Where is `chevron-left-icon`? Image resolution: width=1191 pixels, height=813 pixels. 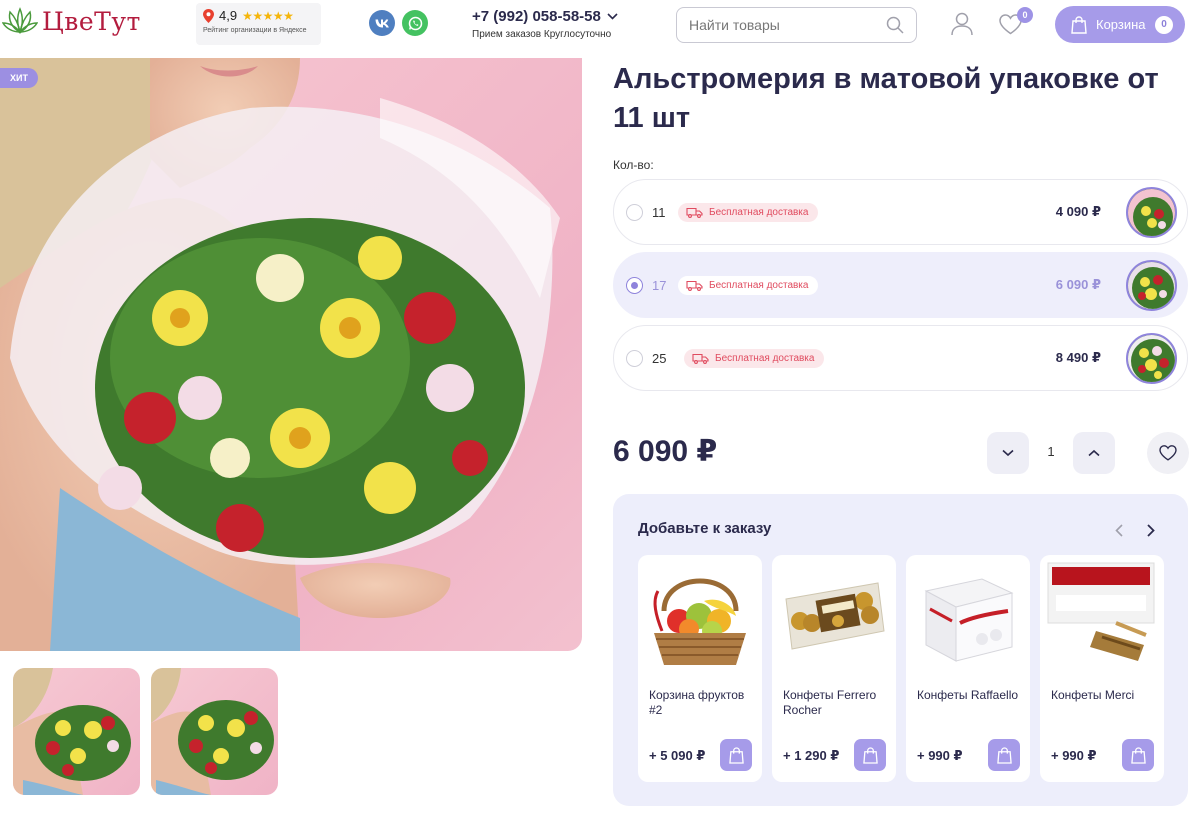
chevron-left-icon is located at coordinates (1119, 530).